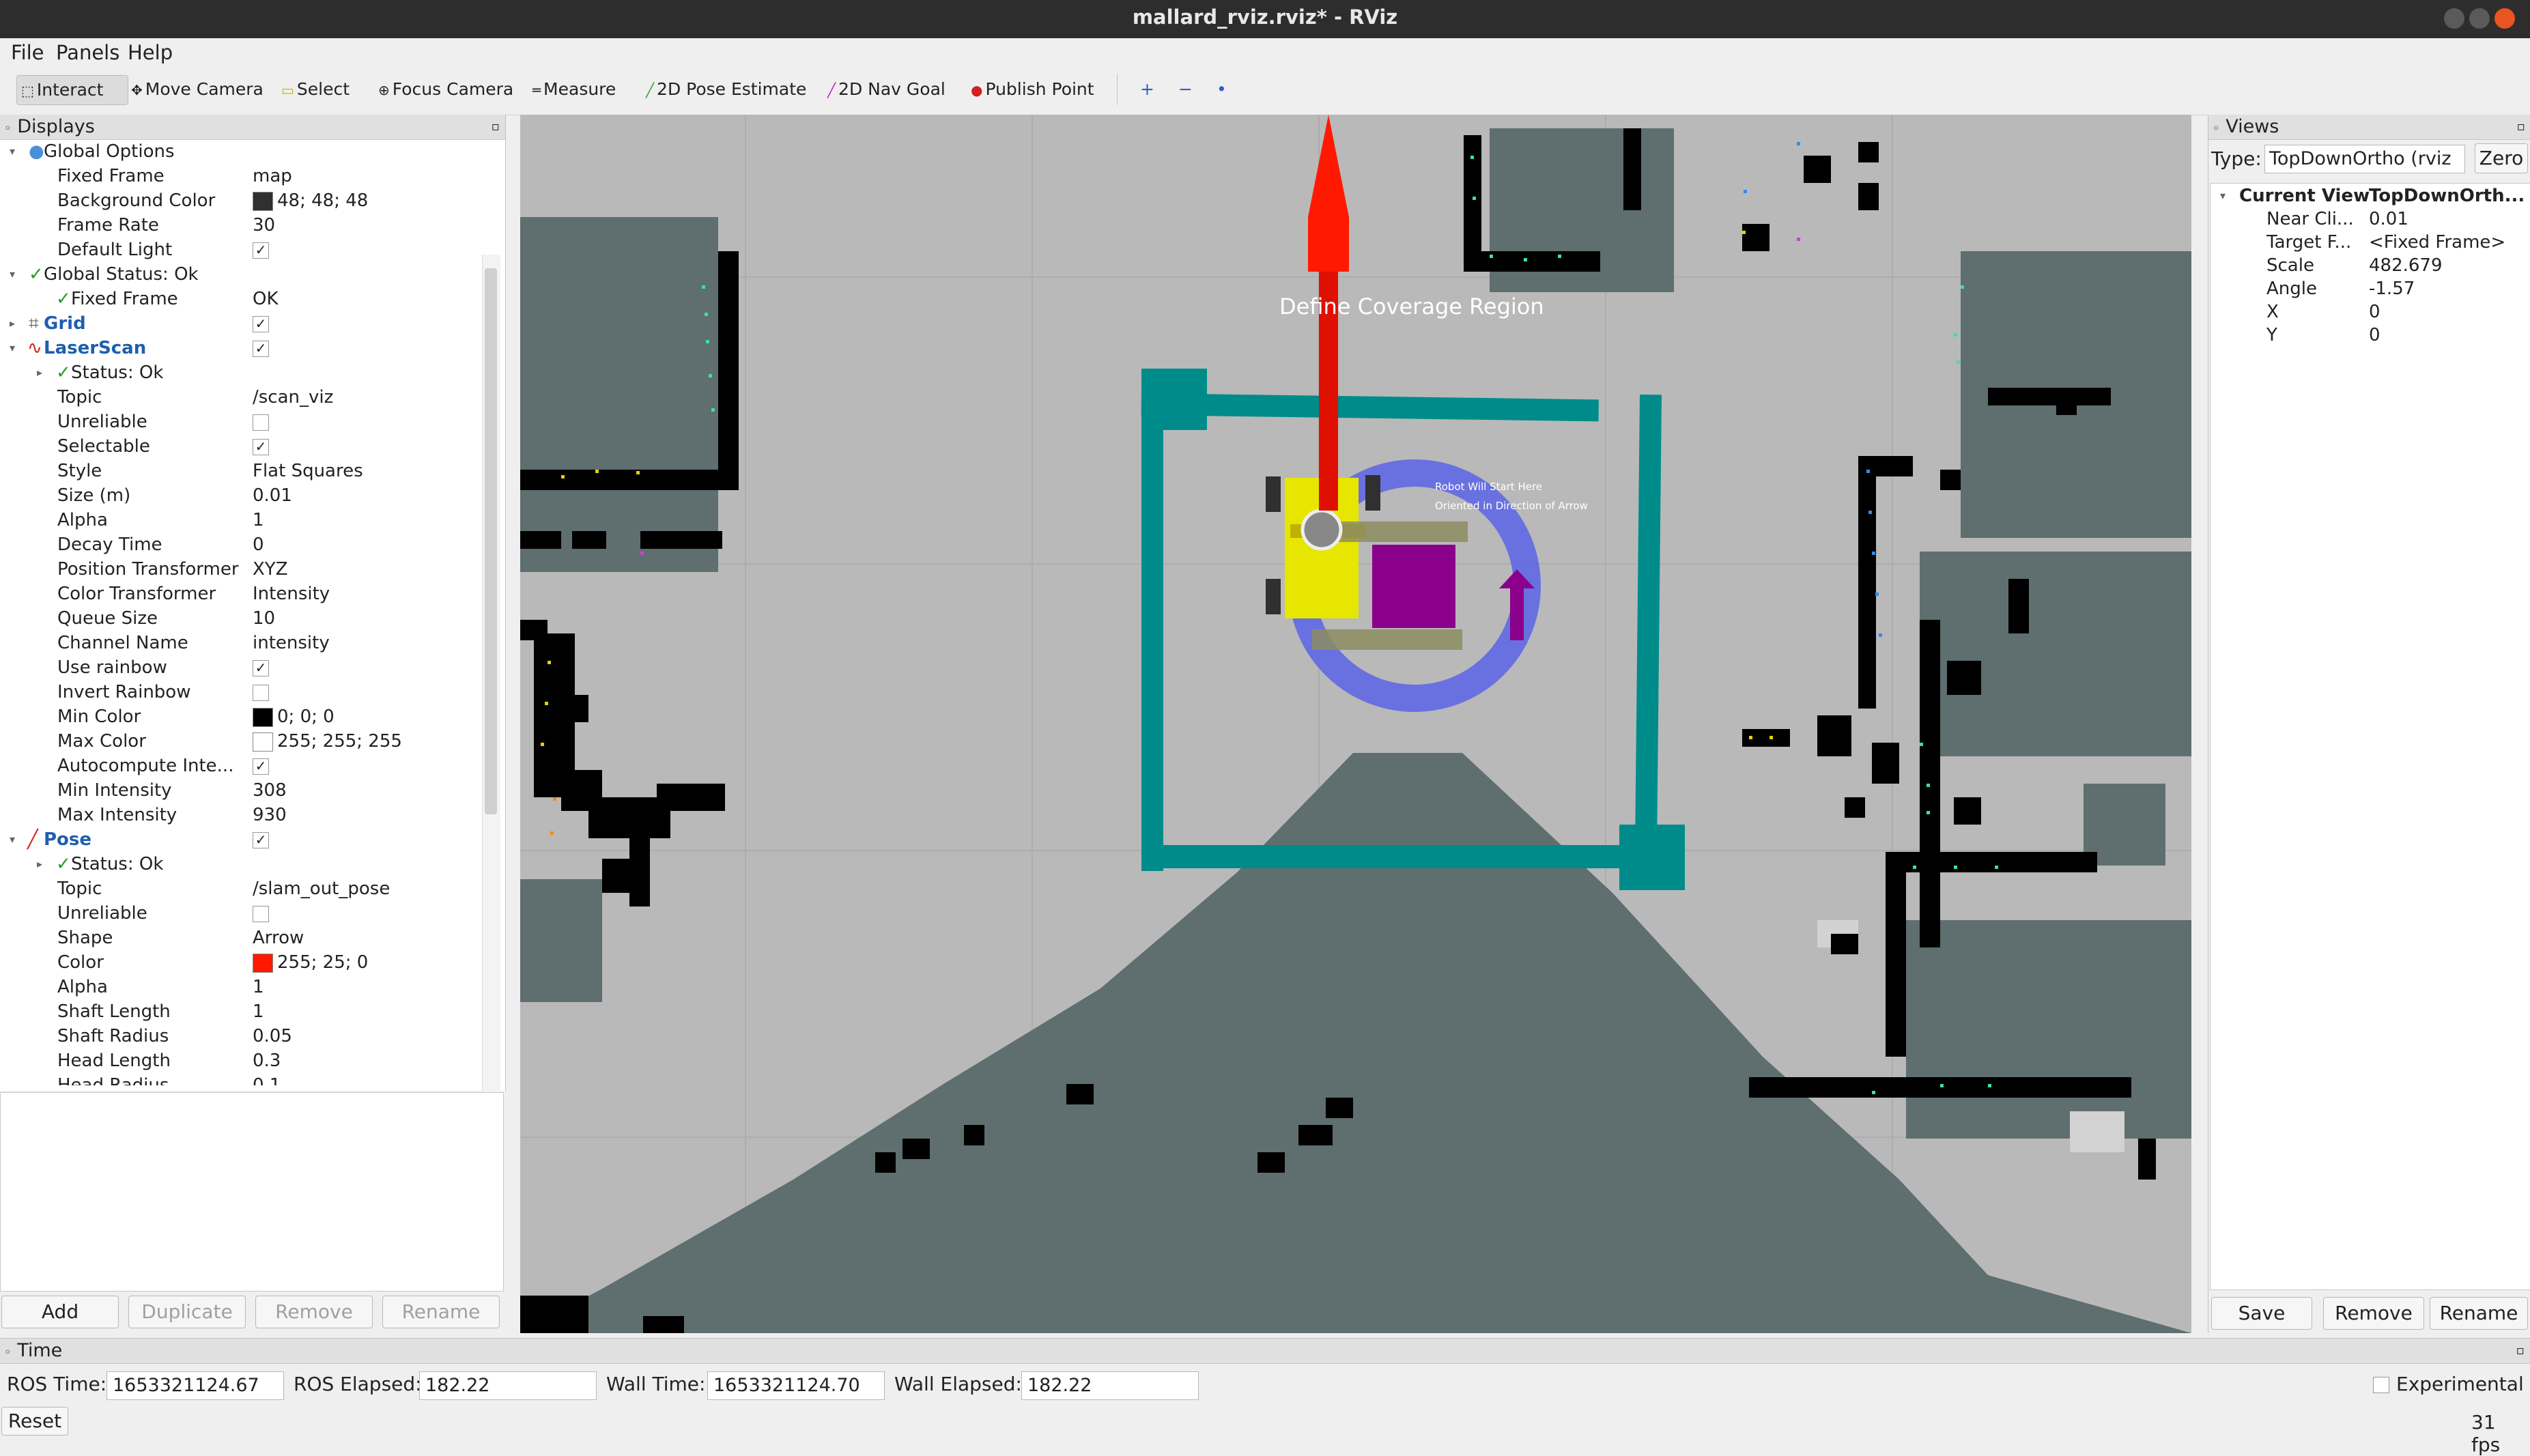 The image size is (2530, 1456). What do you see at coordinates (314, 90) in the screenshot?
I see `tool-select: ▭ Select` at bounding box center [314, 90].